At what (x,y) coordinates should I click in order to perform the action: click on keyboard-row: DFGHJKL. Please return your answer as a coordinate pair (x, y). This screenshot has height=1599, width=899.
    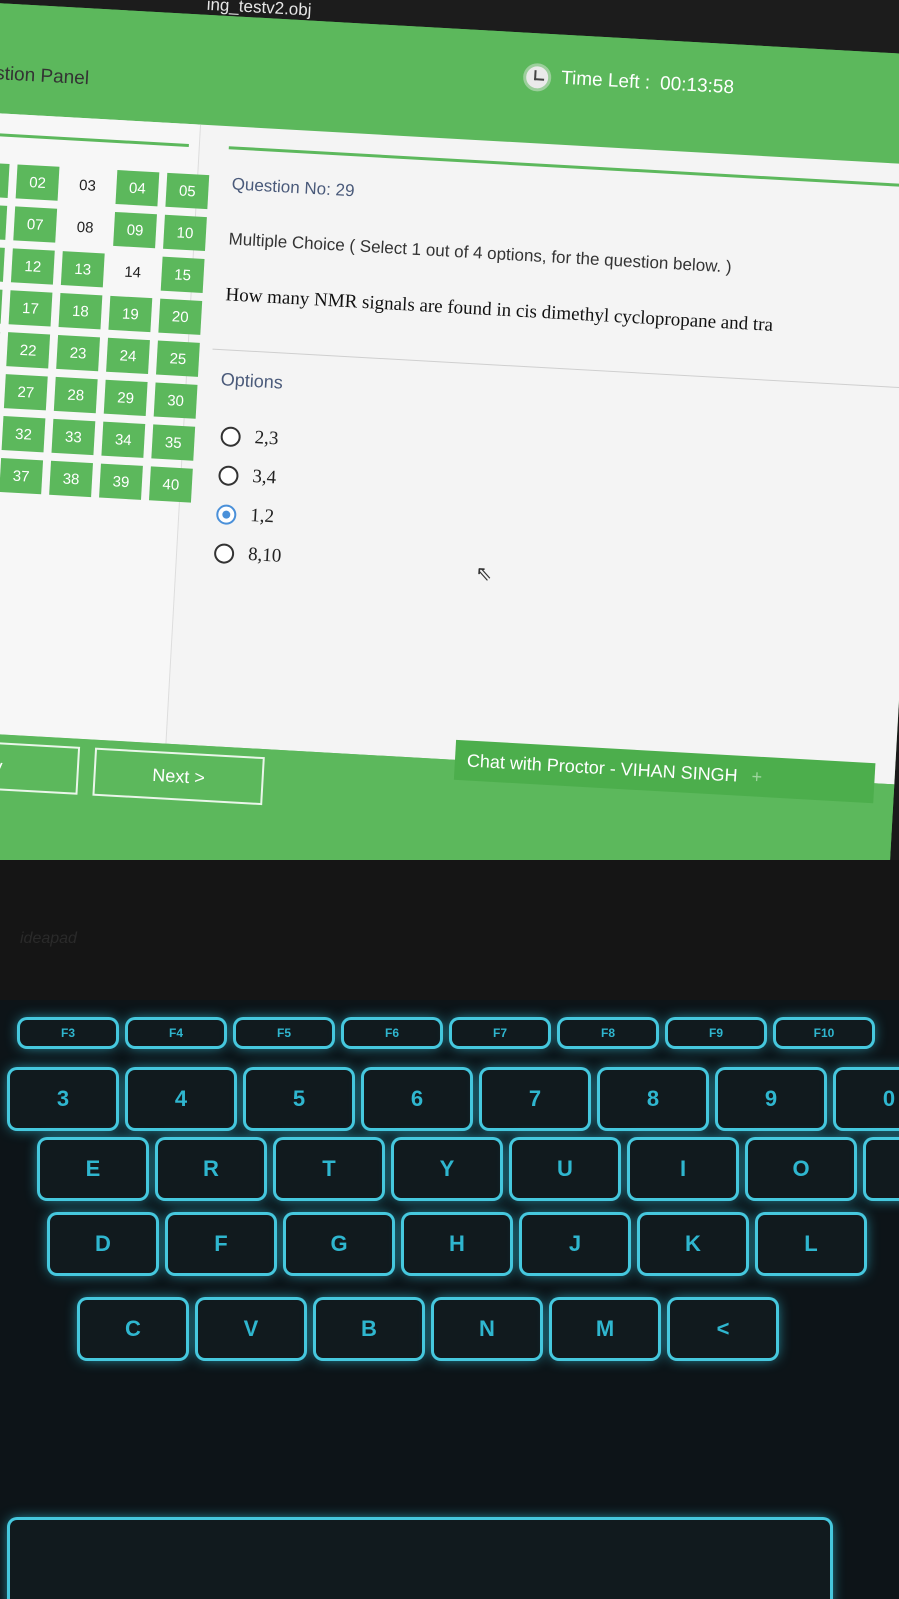
    Looking at the image, I should click on (457, 1244).